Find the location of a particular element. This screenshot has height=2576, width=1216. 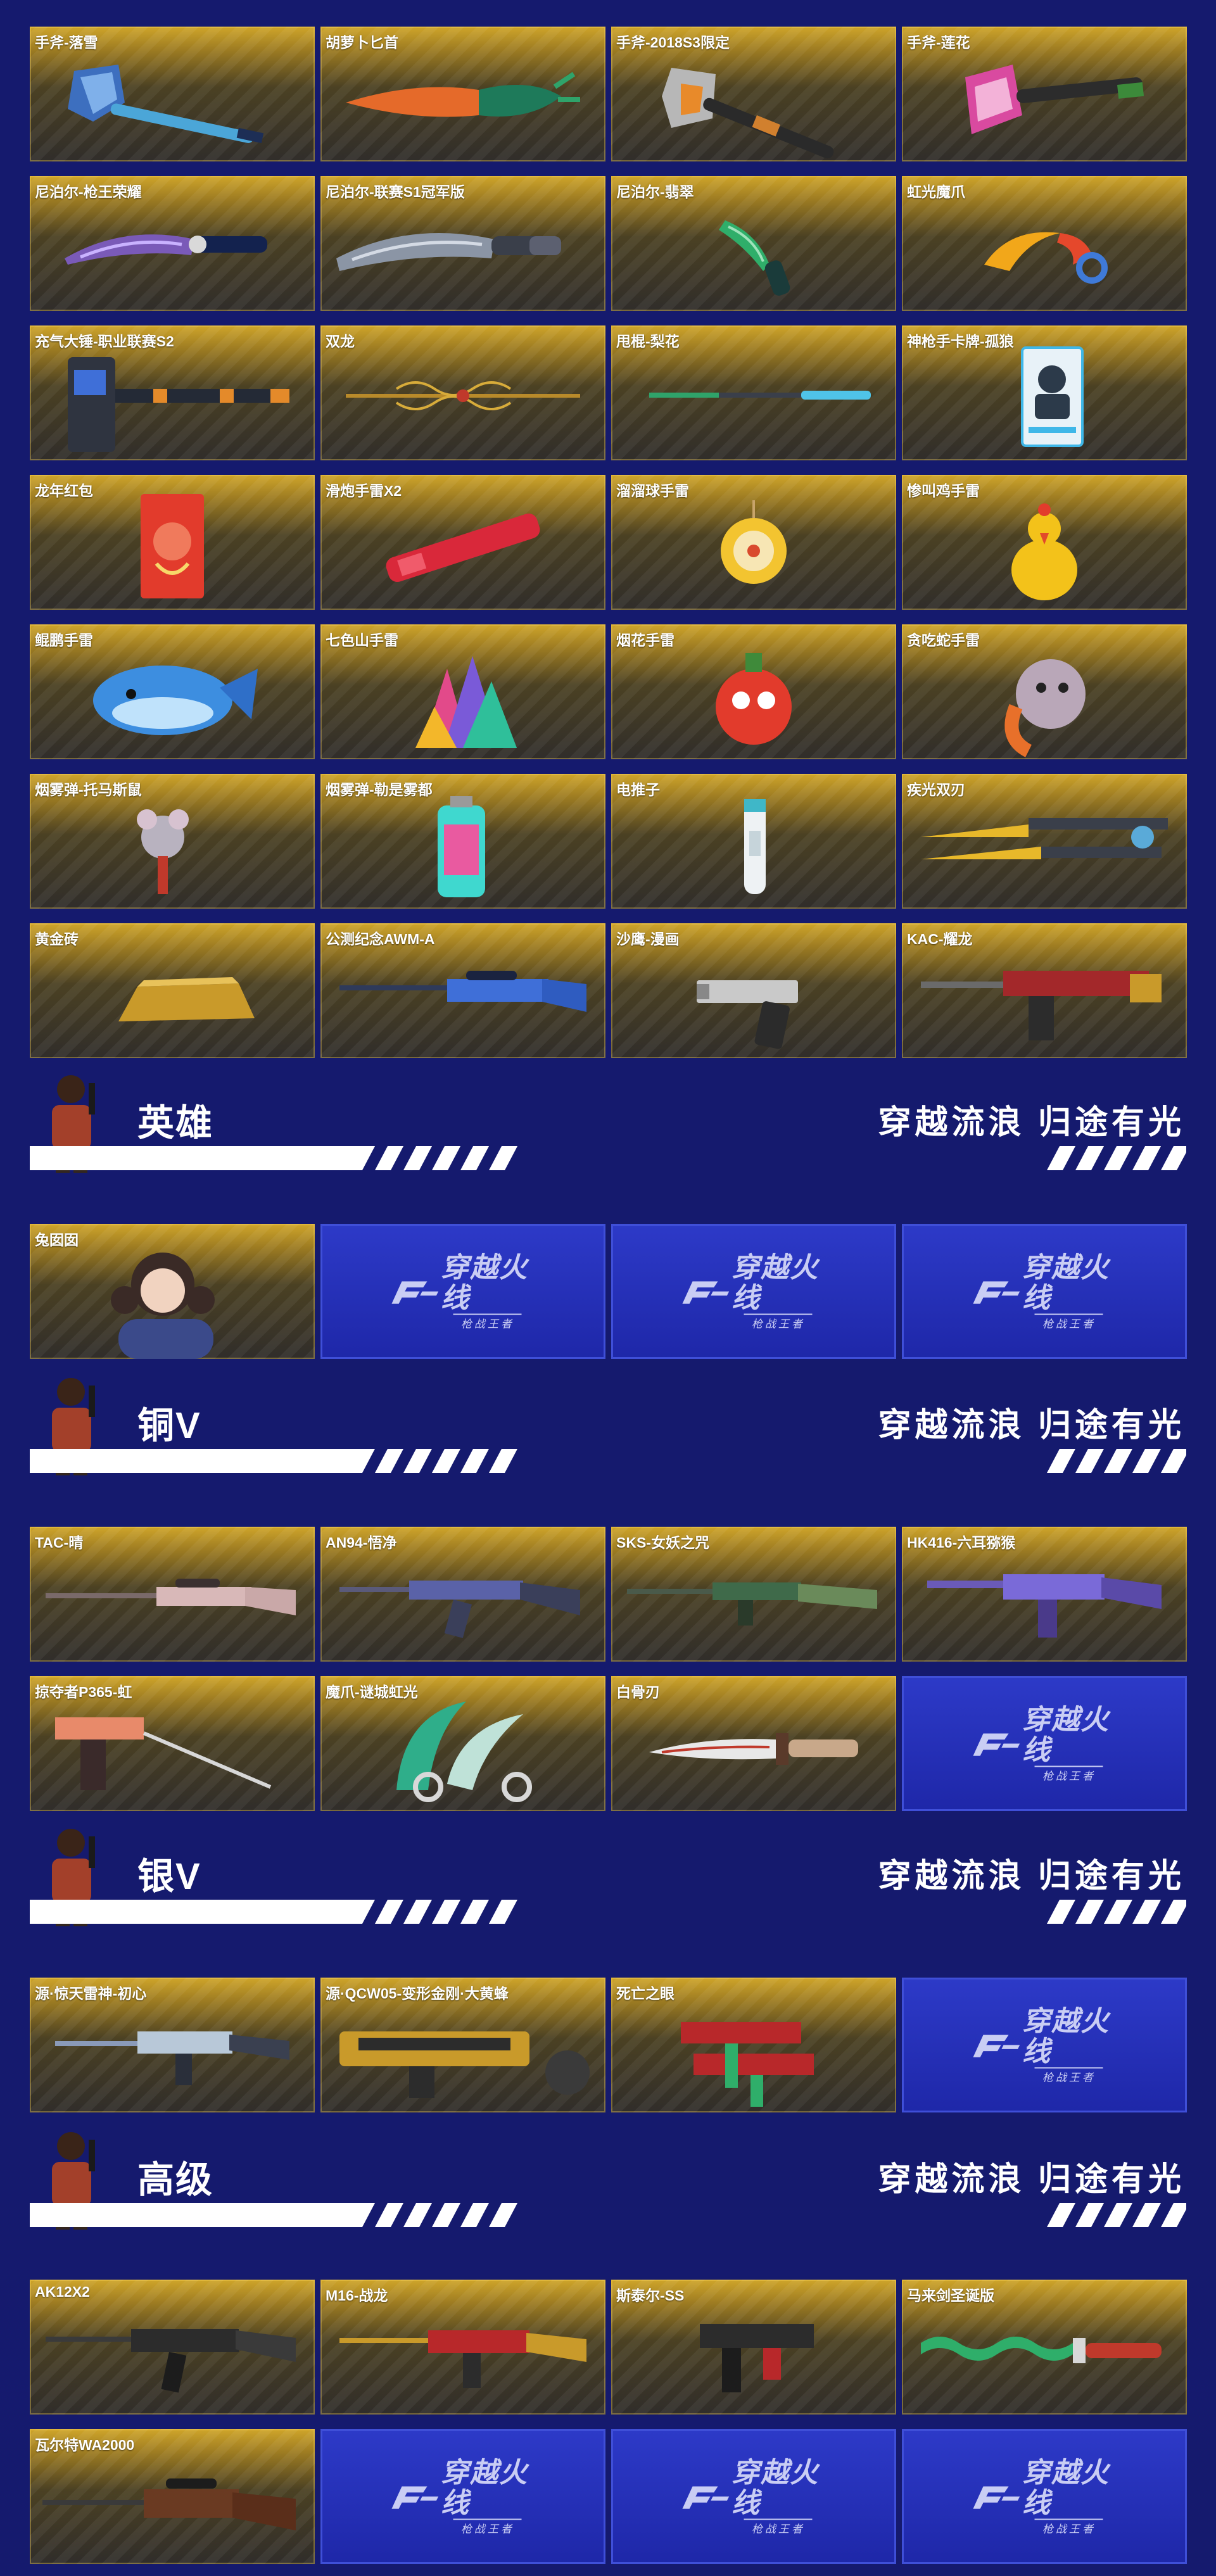

item-card: 黄金砖 is located at coordinates (172, 990).